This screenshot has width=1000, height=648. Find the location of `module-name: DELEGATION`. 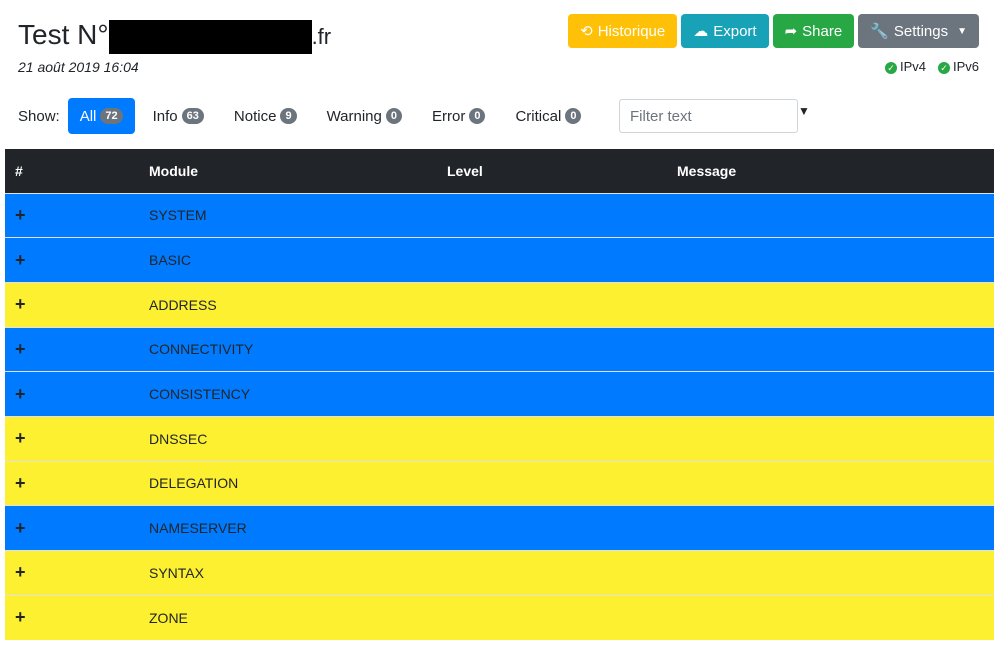

module-name: DELEGATION is located at coordinates (288, 483).